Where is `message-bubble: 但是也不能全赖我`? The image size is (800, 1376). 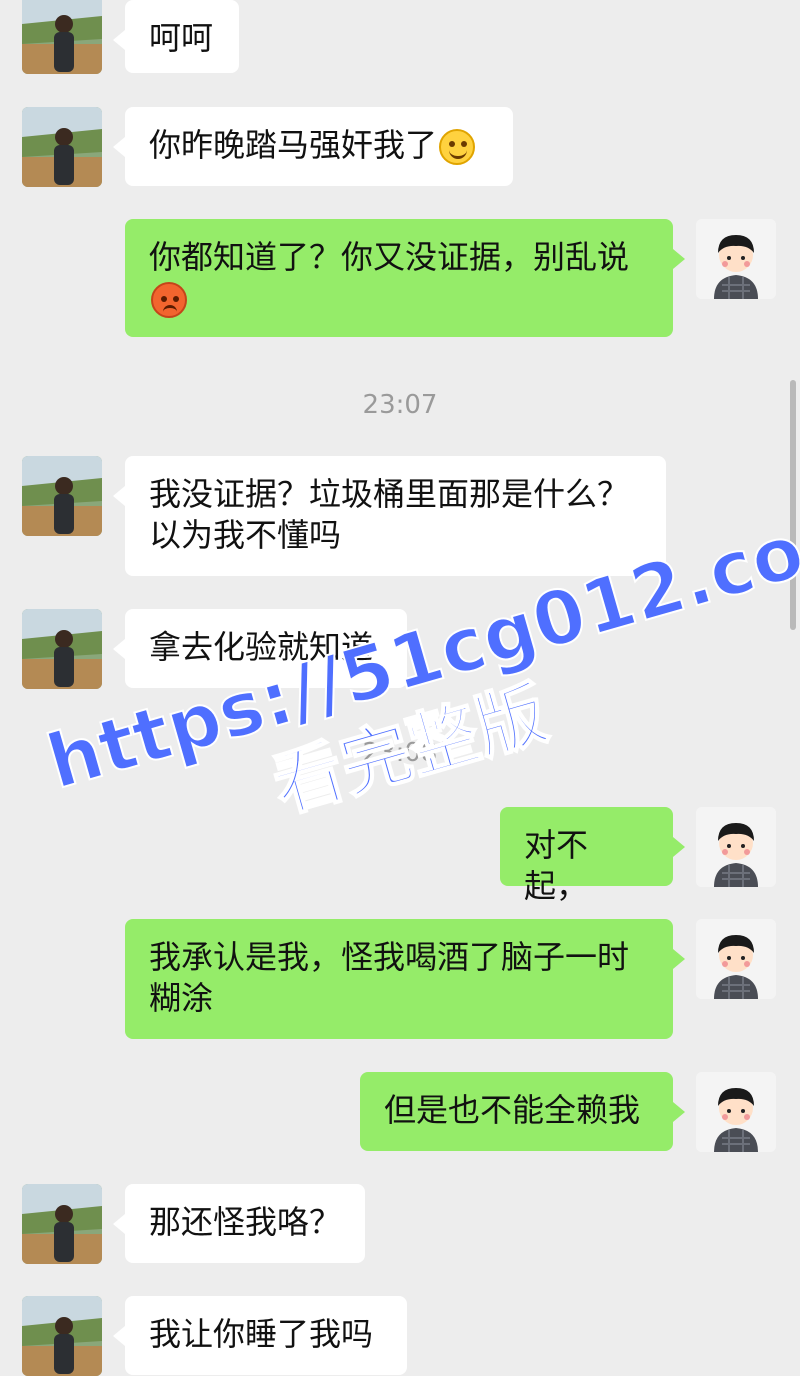 message-bubble: 但是也不能全赖我 is located at coordinates (522, 1111).